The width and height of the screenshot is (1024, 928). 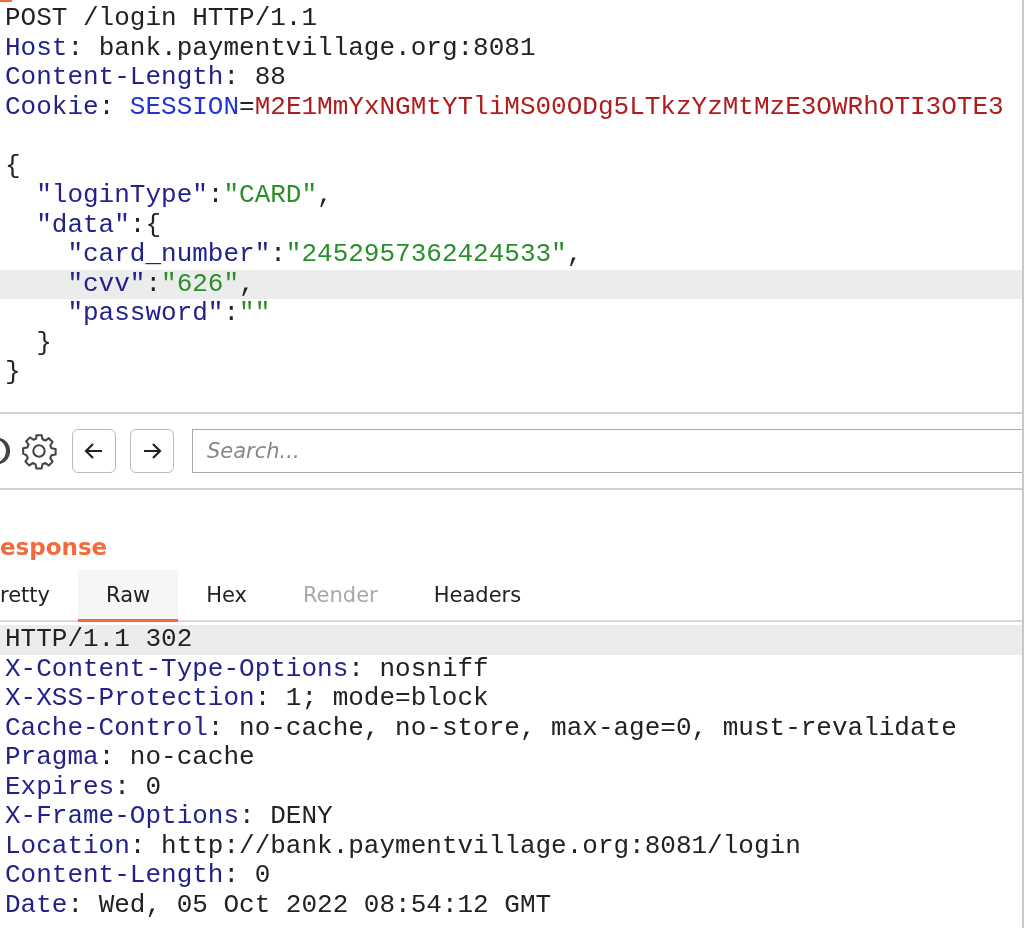 I want to click on code-line: "loginType":"CARD",, so click(x=184, y=196).